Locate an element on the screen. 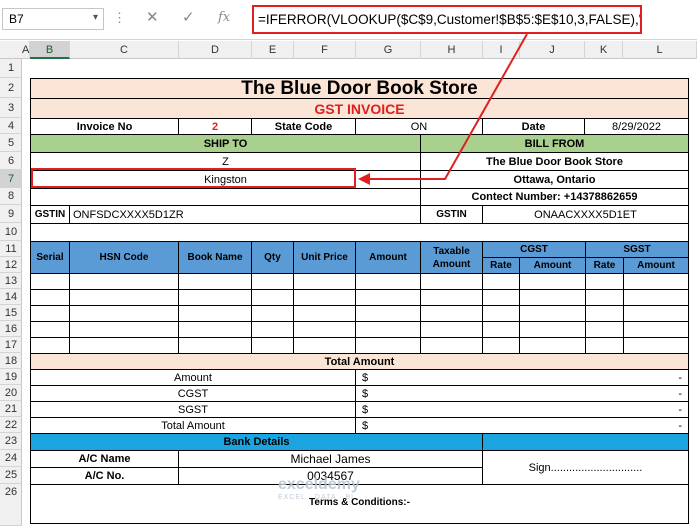 The width and height of the screenshot is (697, 526). col-taxable-amount: Taxable Amount is located at coordinates (451, 257).